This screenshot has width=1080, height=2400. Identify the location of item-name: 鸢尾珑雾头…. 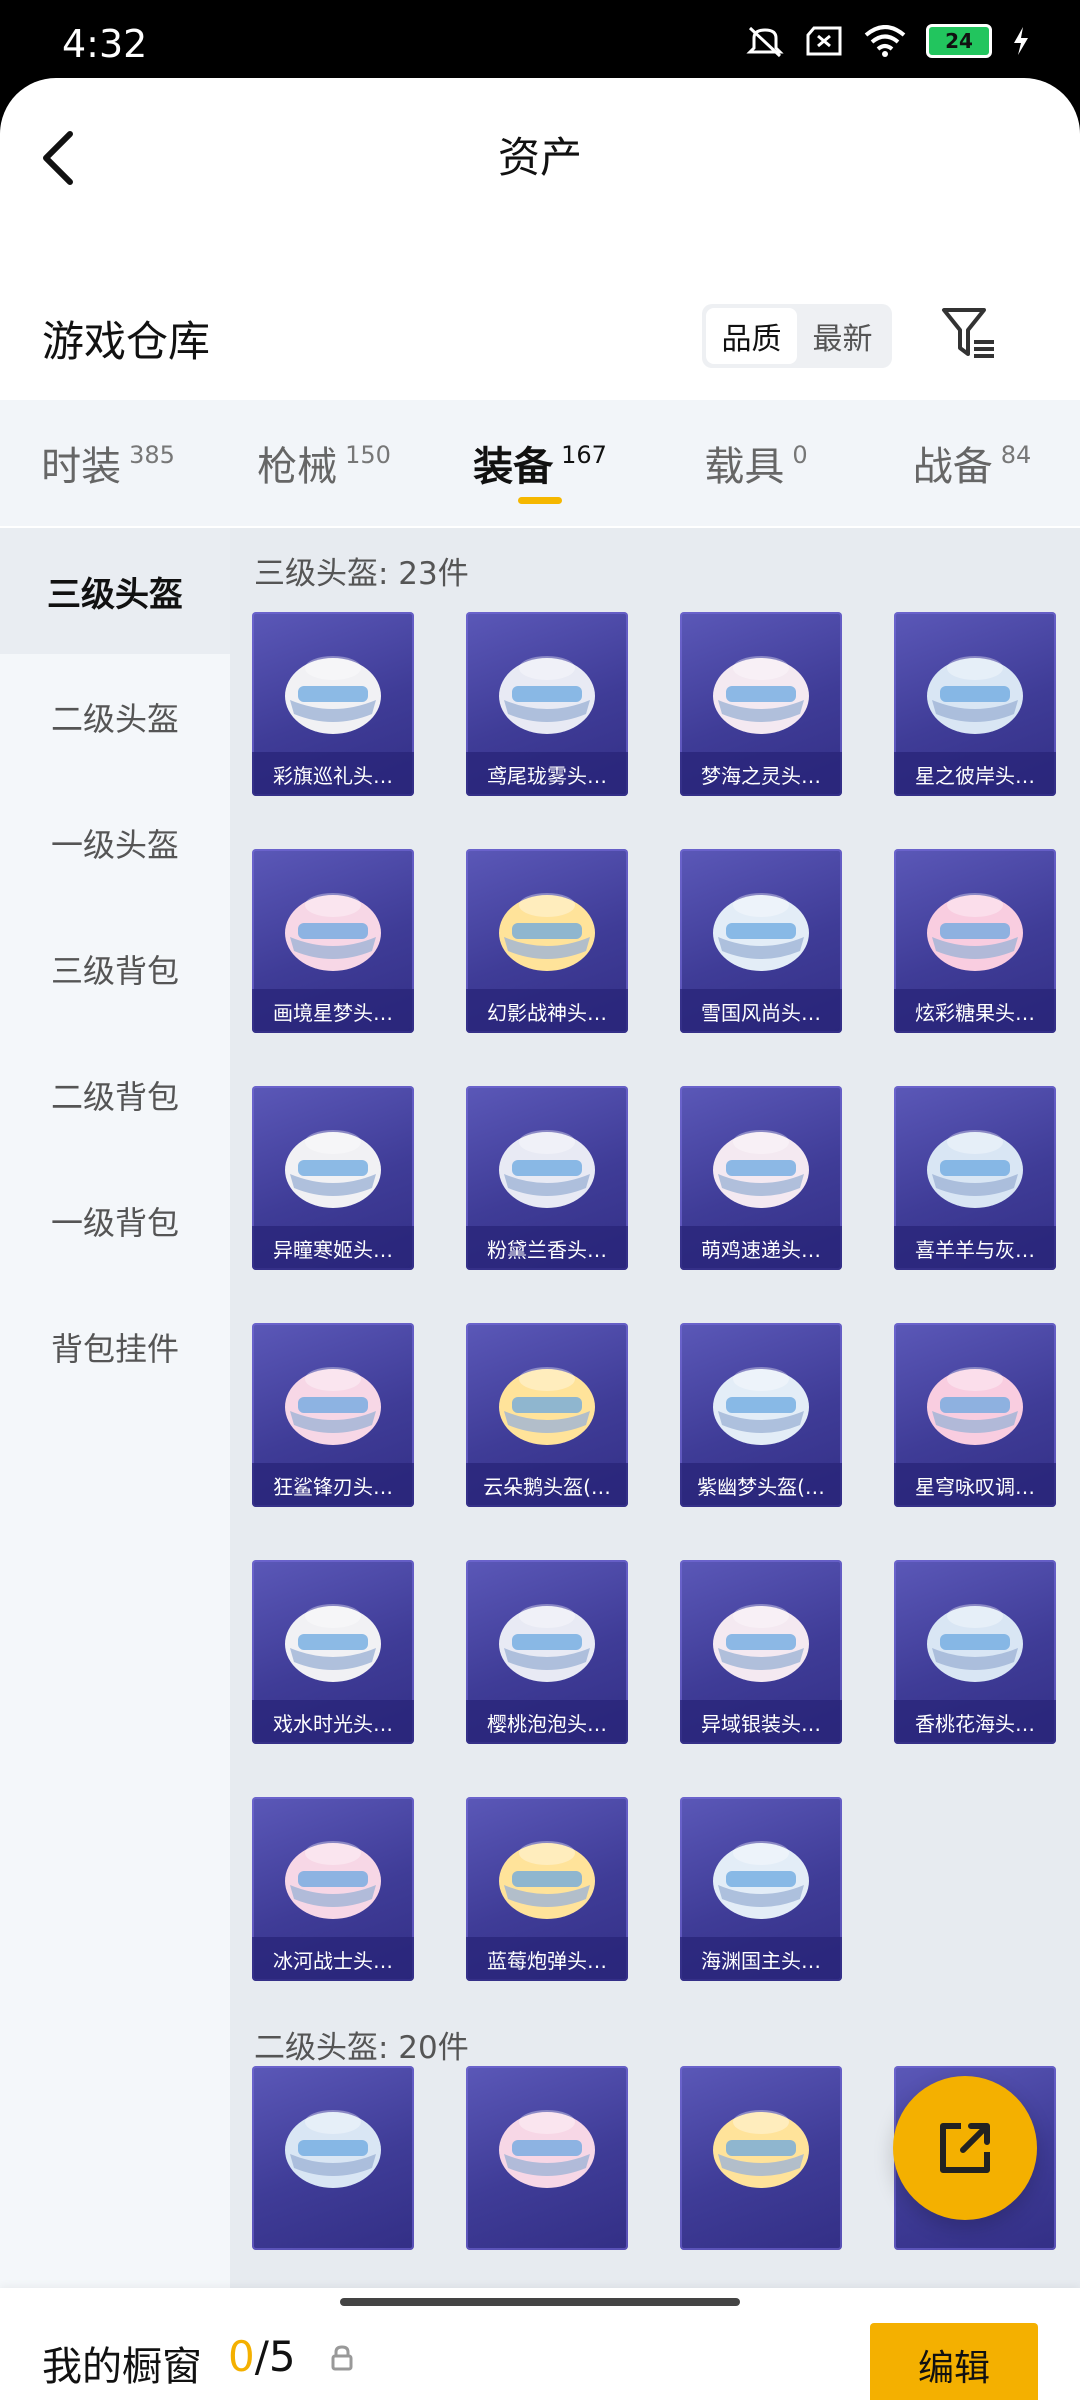
(547, 774).